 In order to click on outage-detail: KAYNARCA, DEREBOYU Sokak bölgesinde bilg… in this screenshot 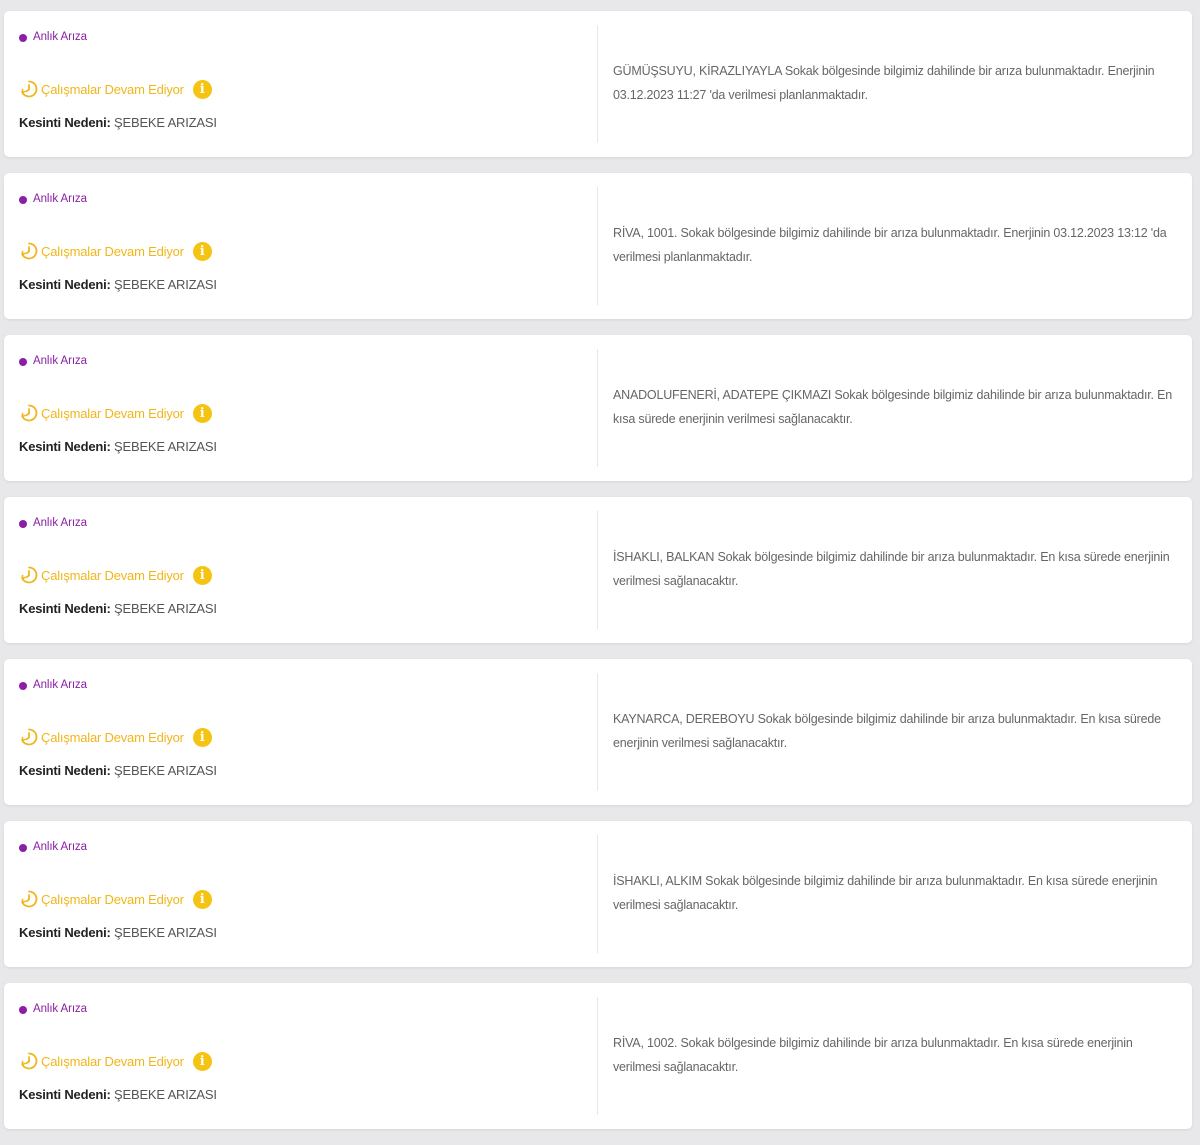, I will do `click(896, 732)`.